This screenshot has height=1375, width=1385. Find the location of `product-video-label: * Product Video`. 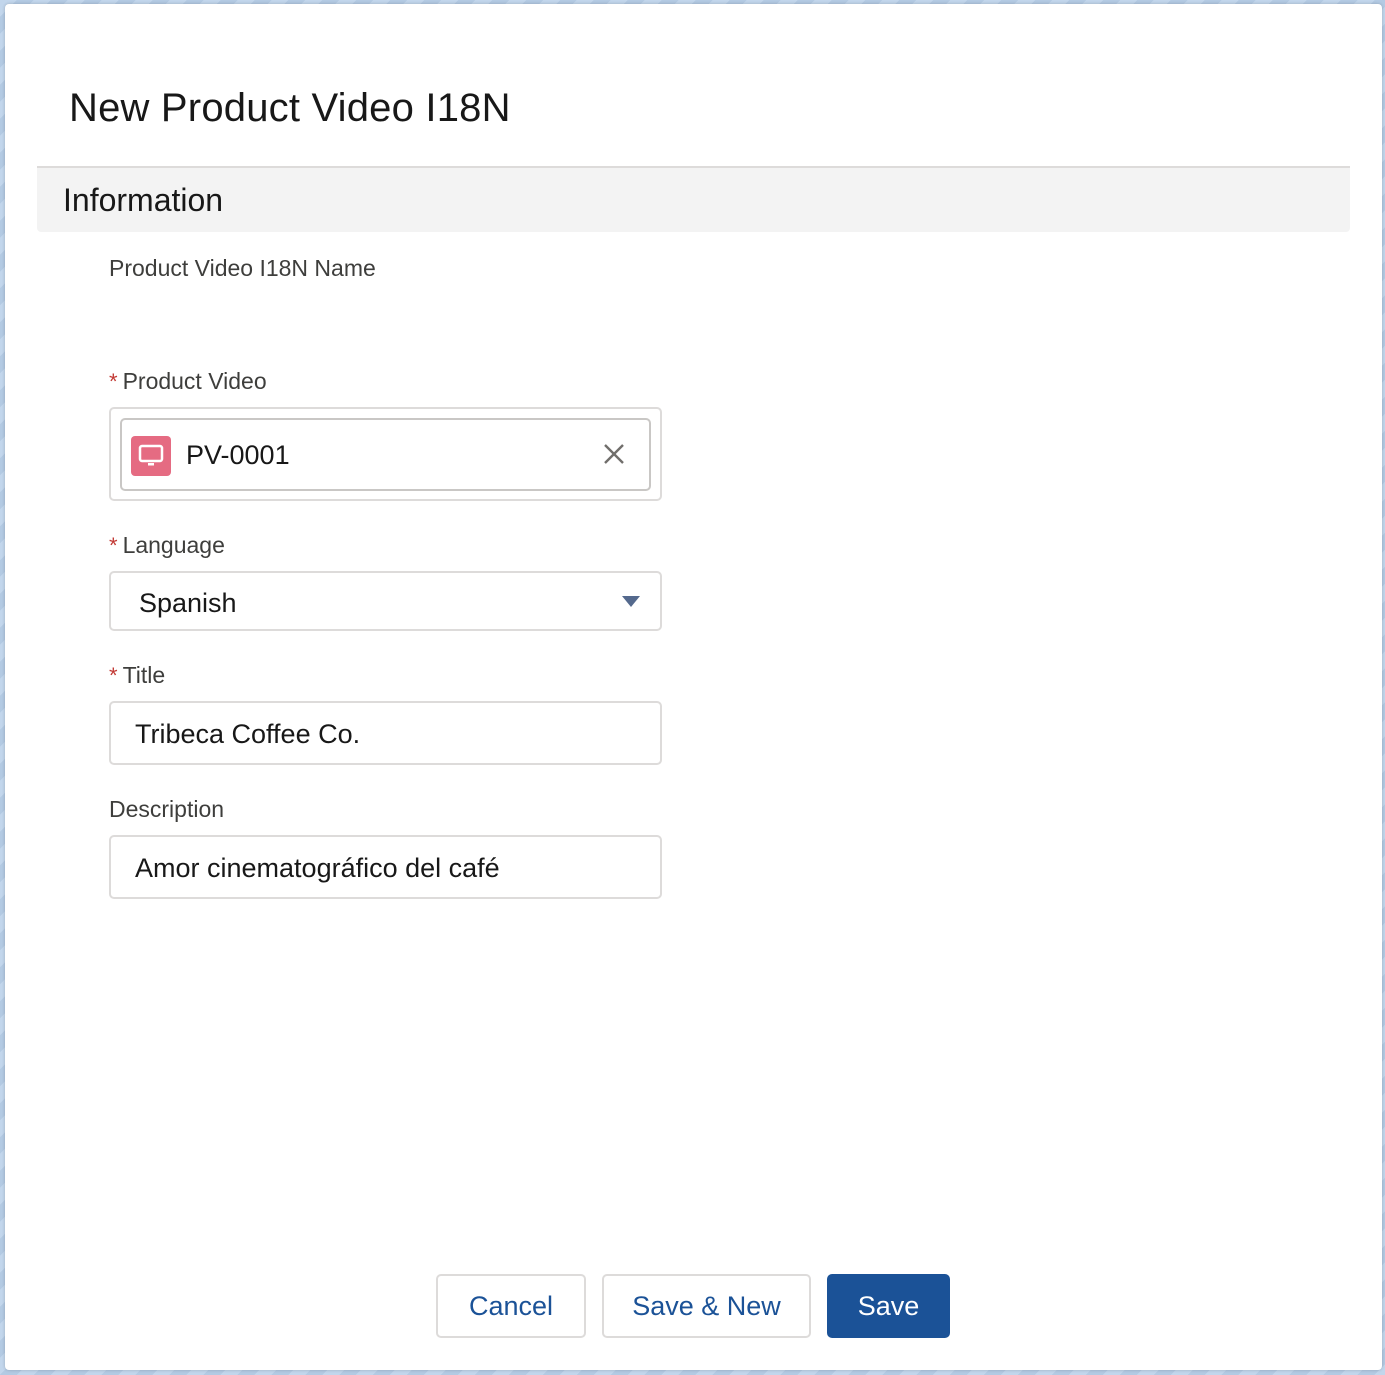

product-video-label: * Product Video is located at coordinates (188, 381).